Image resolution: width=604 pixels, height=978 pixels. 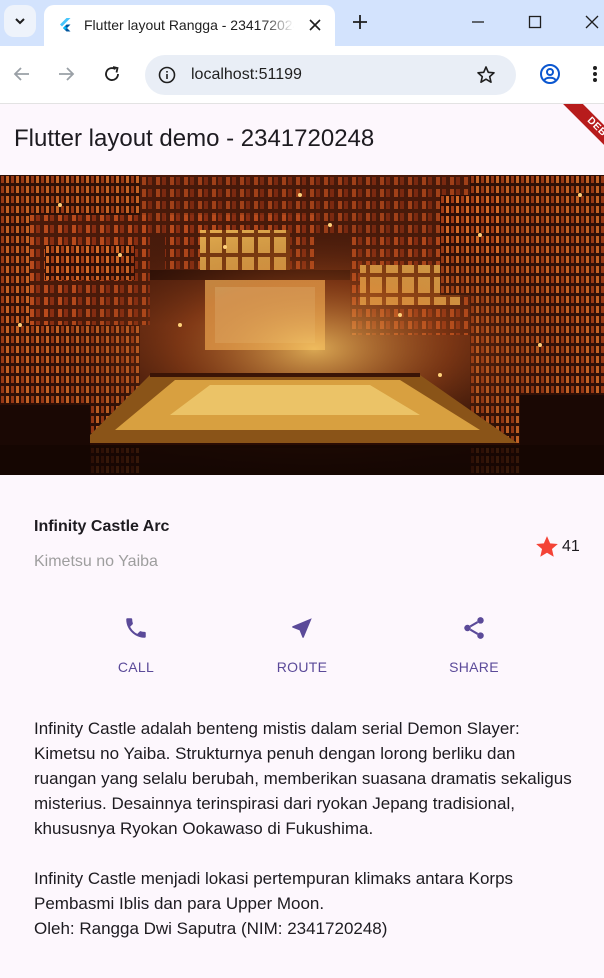 I want to click on route-label: ROUTE, so click(x=302, y=667).